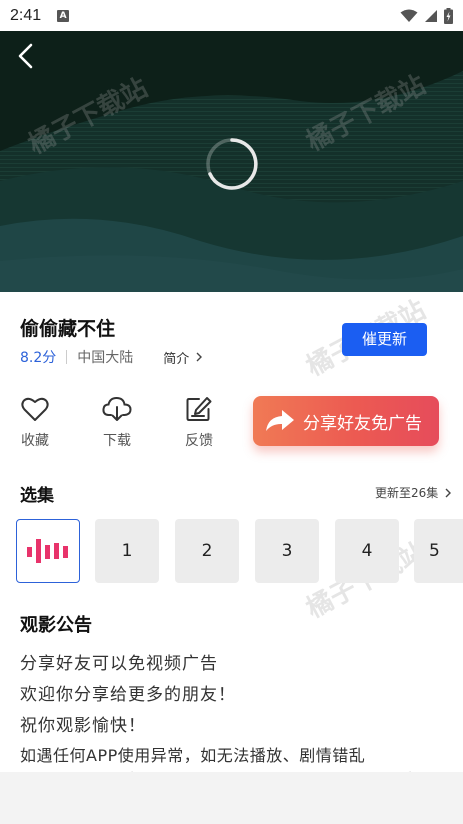 Image resolution: width=463 pixels, height=824 pixels. I want to click on intro-label: 简介, so click(176, 359).